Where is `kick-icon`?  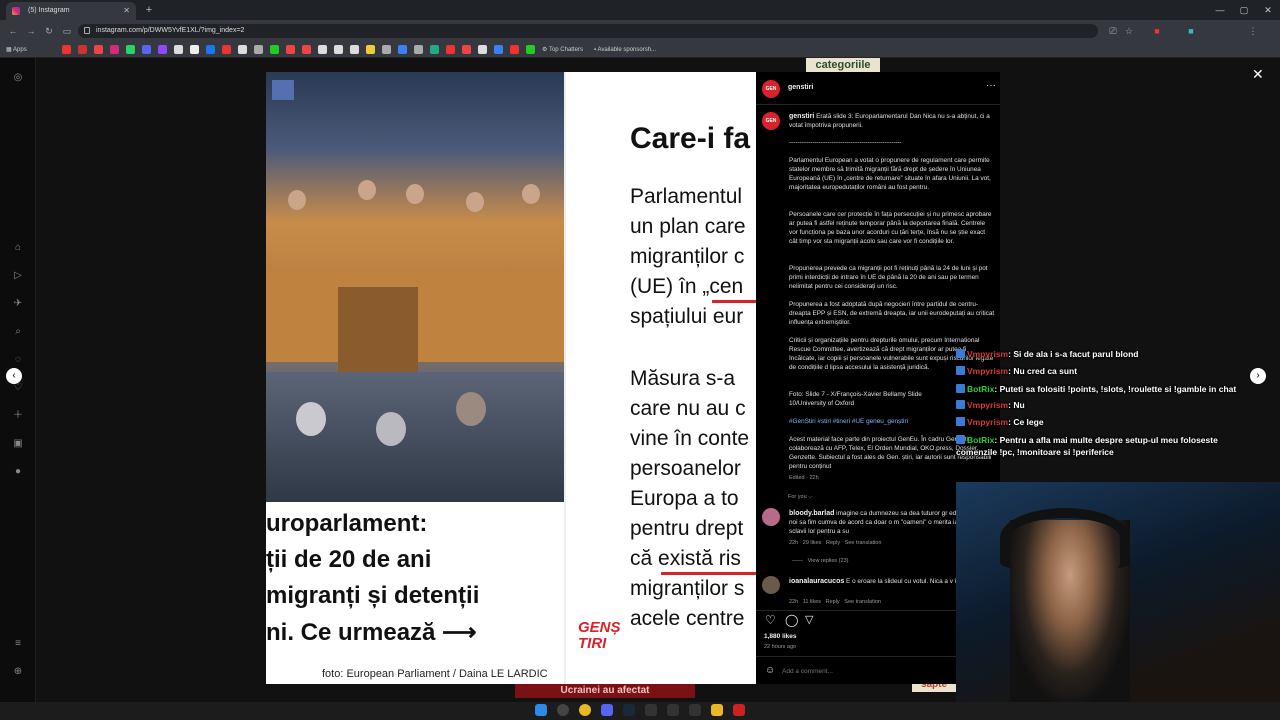 kick-icon is located at coordinates (274, 49).